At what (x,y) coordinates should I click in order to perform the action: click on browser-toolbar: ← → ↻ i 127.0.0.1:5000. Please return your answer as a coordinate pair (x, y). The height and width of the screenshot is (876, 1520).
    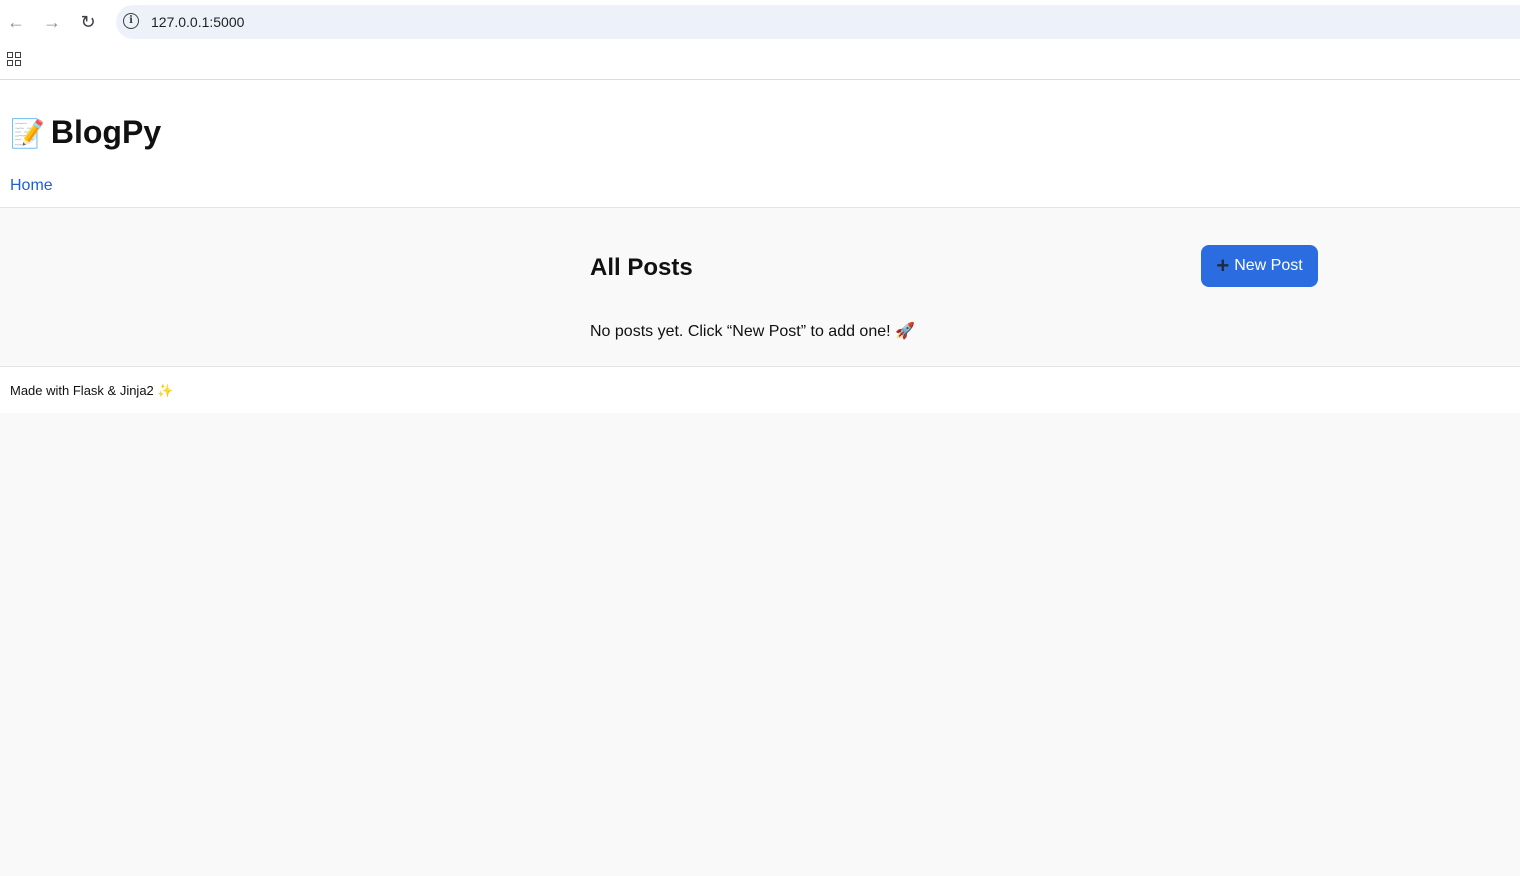
    Looking at the image, I should click on (760, 22).